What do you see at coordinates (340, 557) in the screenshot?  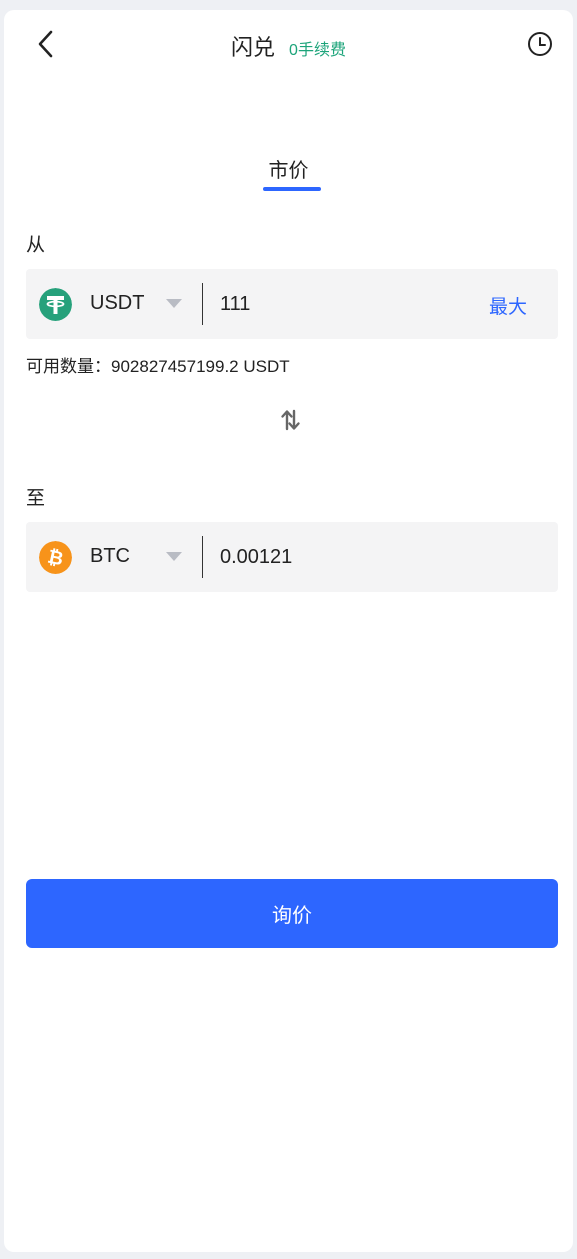 I see `to-amount-input` at bounding box center [340, 557].